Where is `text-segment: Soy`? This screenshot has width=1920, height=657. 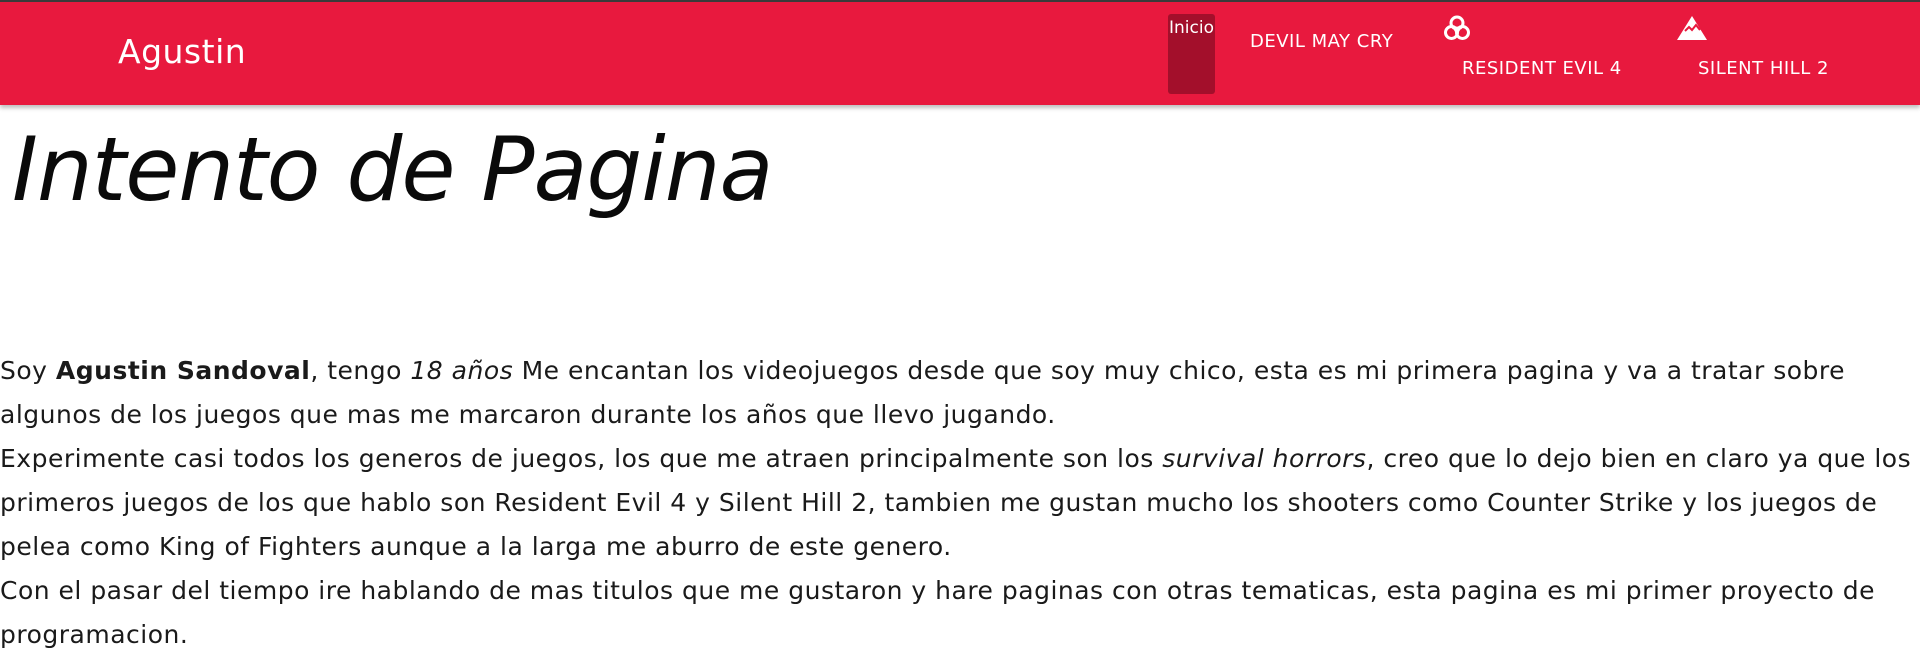 text-segment: Soy is located at coordinates (28, 370).